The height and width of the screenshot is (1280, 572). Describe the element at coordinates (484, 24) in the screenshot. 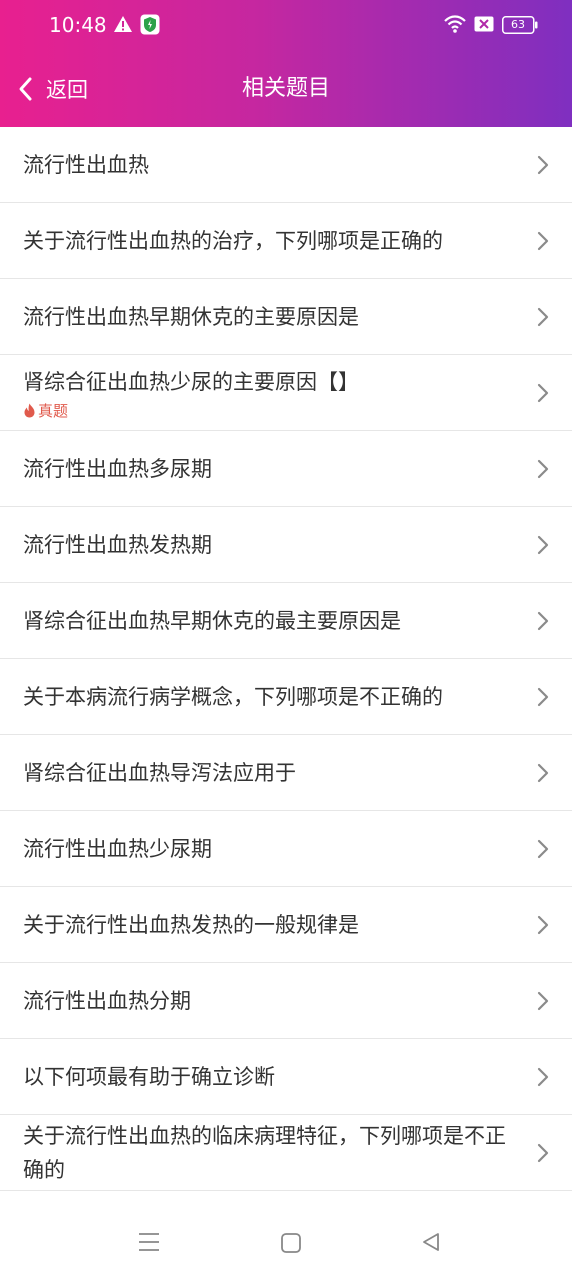

I see `no-sim-icon` at that location.